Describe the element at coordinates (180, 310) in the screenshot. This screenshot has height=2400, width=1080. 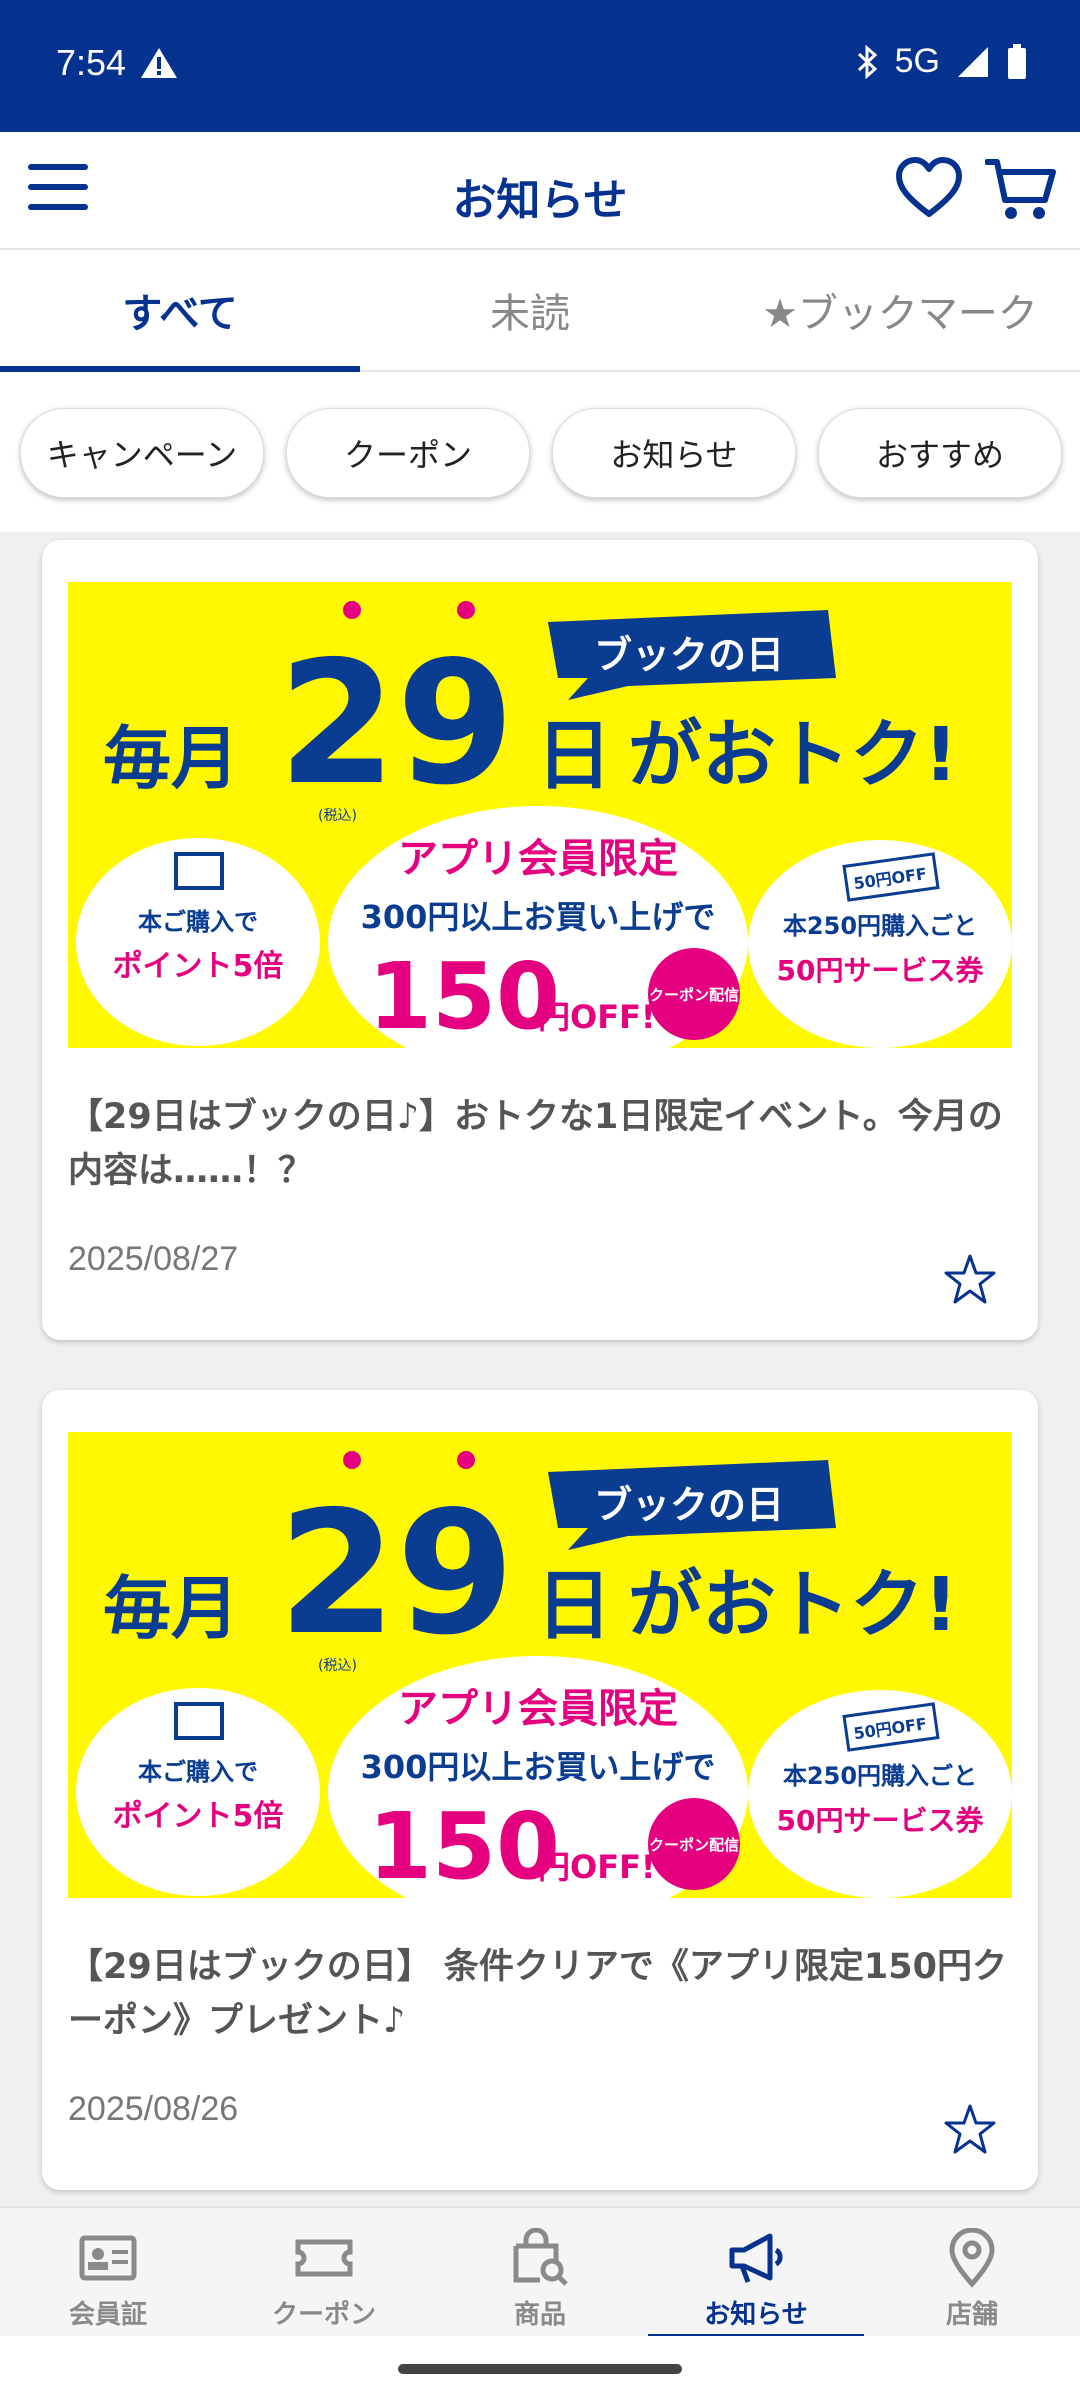
I see `tab-all: すべて` at that location.